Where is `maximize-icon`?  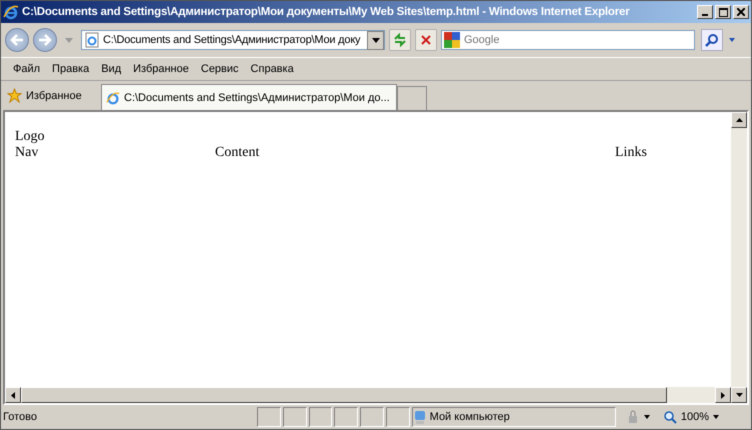
maximize-icon is located at coordinates (723, 12).